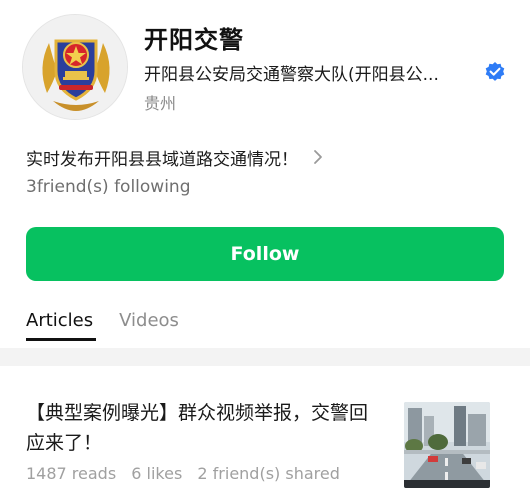 The height and width of the screenshot is (504, 530). Describe the element at coordinates (149, 324) in the screenshot. I see `tab-videos: Videos` at that location.